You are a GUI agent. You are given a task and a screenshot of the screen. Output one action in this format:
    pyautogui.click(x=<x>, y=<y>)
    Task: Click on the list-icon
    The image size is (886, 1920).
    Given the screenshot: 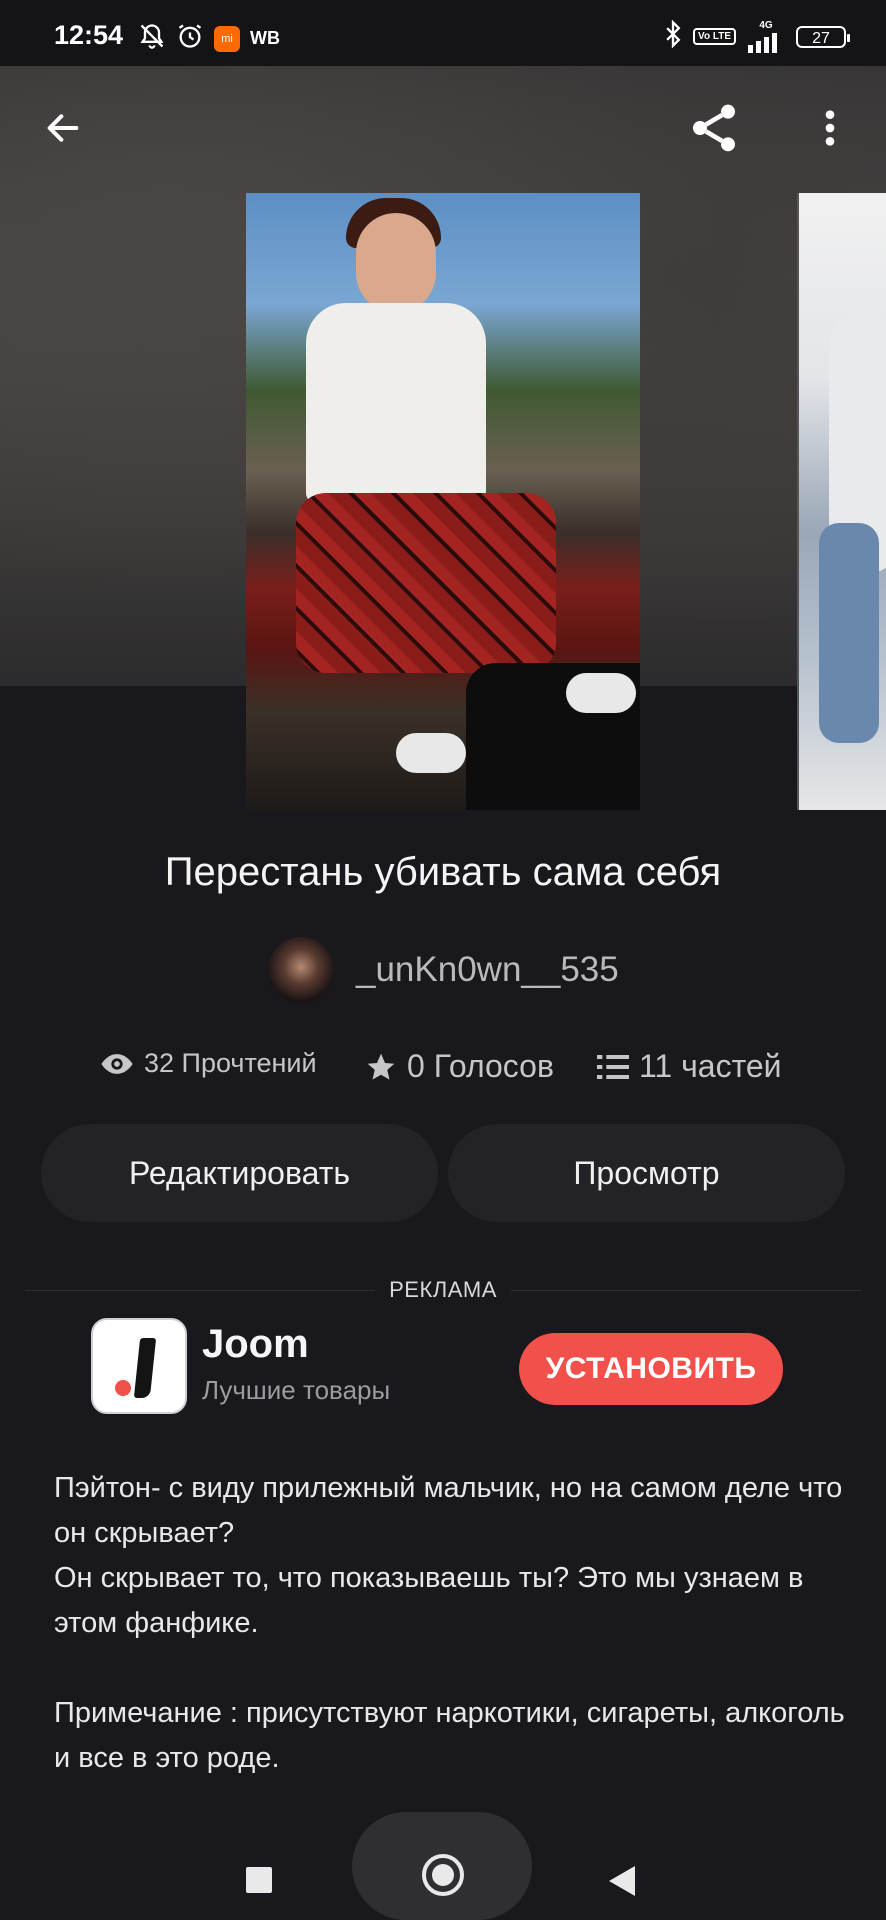 What is the action you would take?
    pyautogui.click(x=613, y=1066)
    